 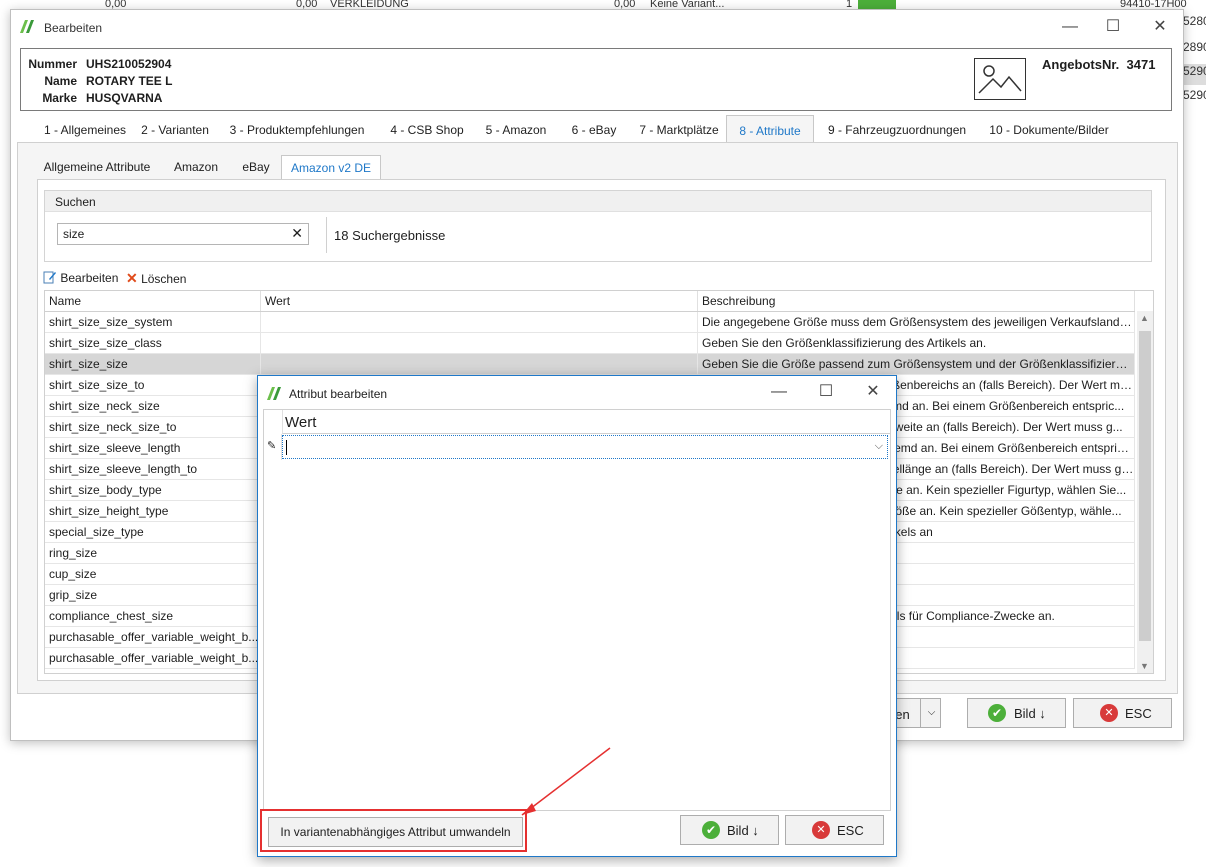 What do you see at coordinates (1070, 27) in the screenshot?
I see `minimize-button: —` at bounding box center [1070, 27].